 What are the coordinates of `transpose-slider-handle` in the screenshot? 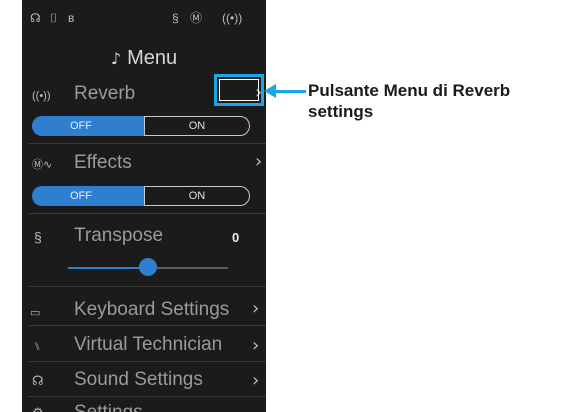 It's located at (148, 267).